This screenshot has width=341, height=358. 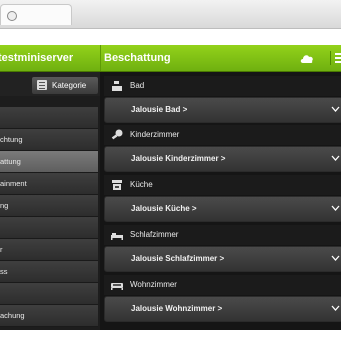 I want to click on jalousie-label: Jalousie Wohnzimmer >, so click(x=177, y=308).